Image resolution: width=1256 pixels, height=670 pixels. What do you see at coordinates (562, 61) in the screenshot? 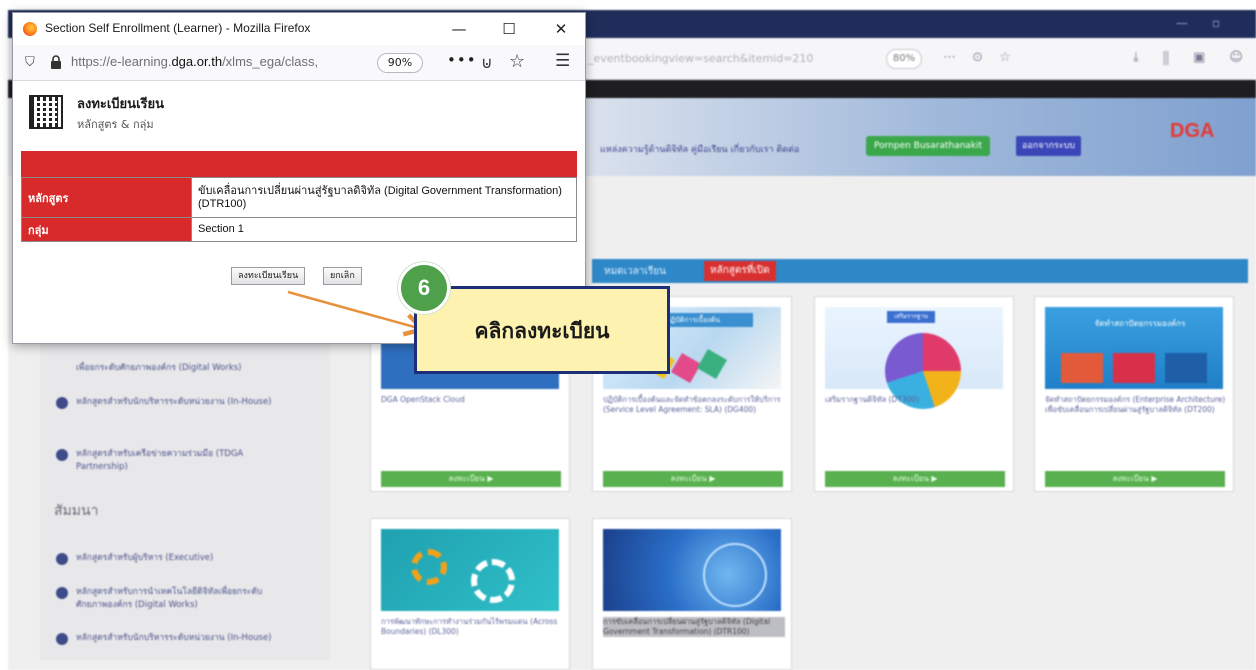
I see `hamburger-menu-icon: ☰` at bounding box center [562, 61].